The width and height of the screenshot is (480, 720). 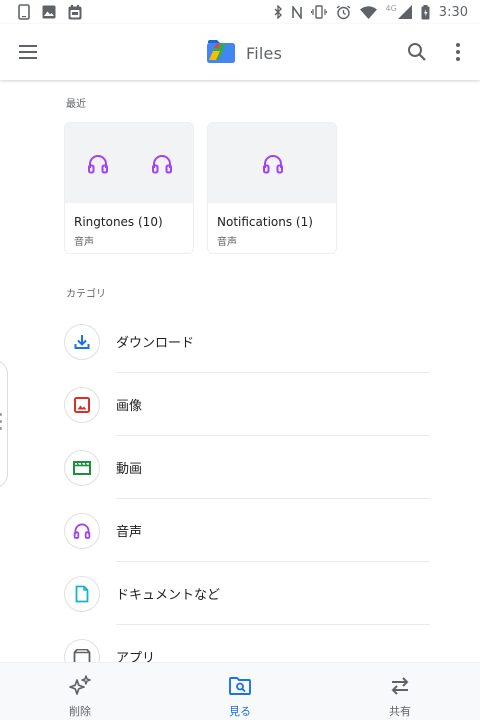 What do you see at coordinates (118, 222) in the screenshot?
I see `card-title: Ringtones (10)` at bounding box center [118, 222].